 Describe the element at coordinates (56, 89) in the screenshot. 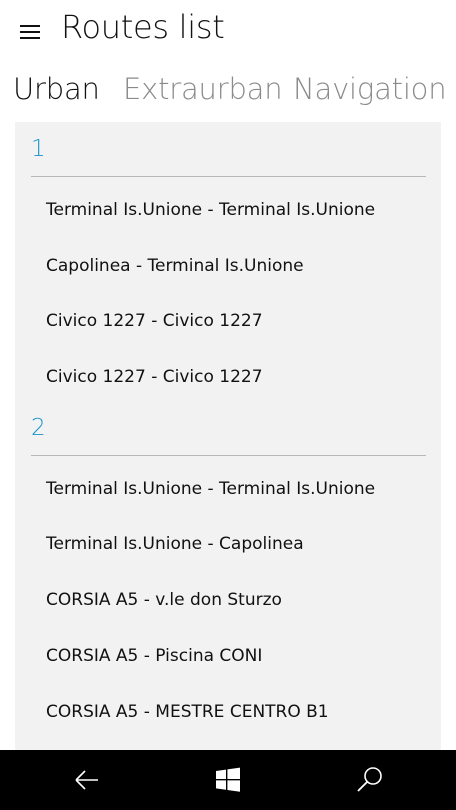

I see `tab-urban: Urban` at that location.